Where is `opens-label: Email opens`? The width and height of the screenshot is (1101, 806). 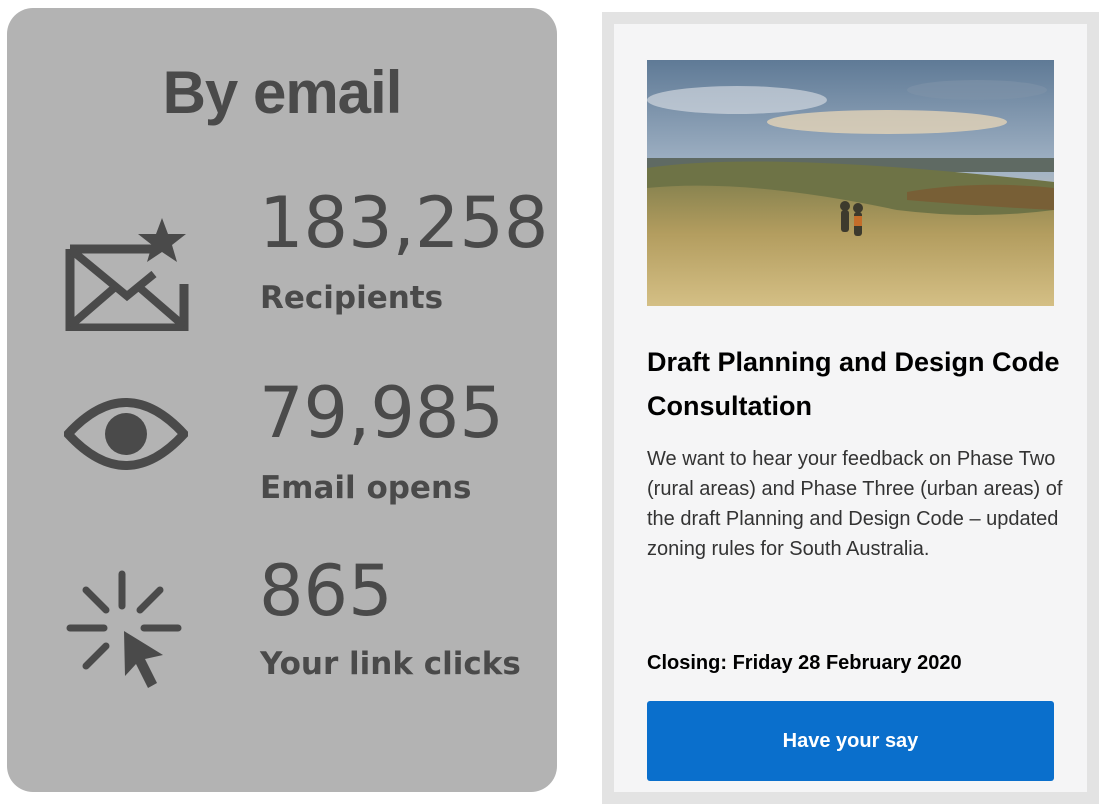
opens-label: Email opens is located at coordinates (366, 488).